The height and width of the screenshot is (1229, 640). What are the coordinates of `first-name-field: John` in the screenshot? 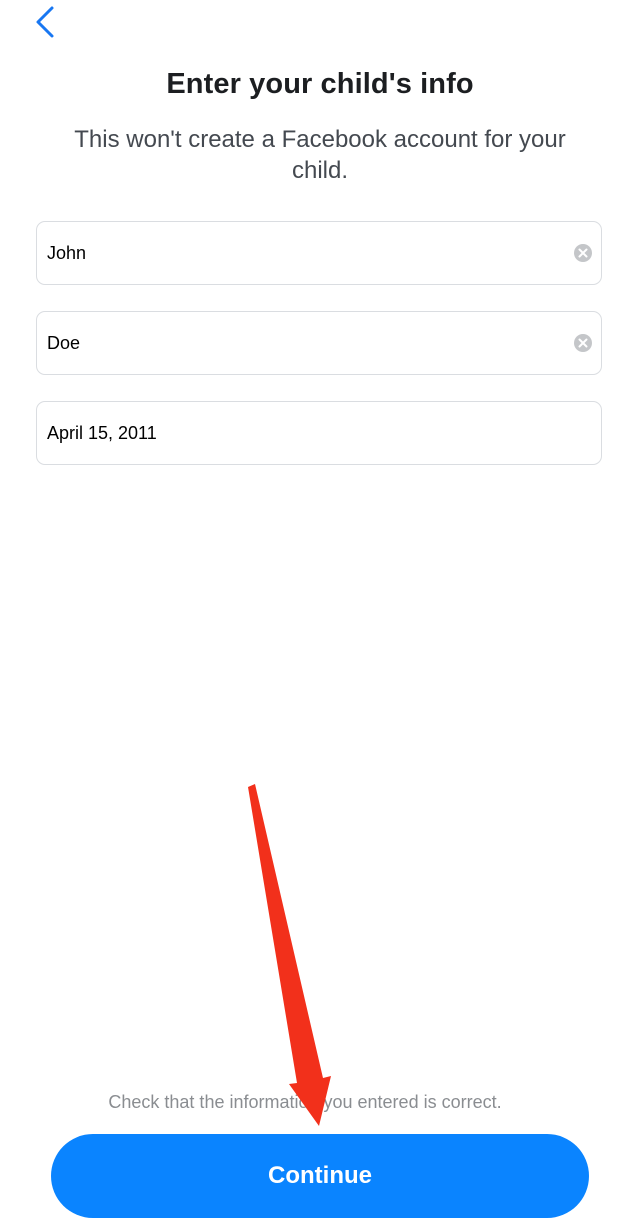 It's located at (319, 253).